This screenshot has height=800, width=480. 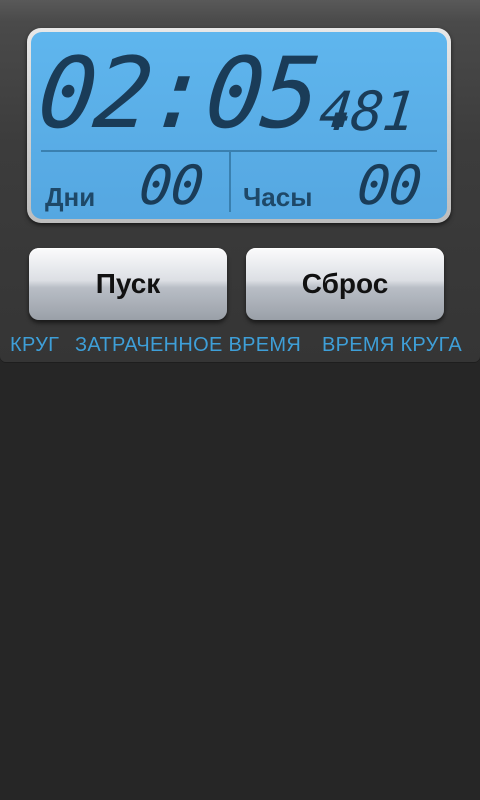 What do you see at coordinates (171, 185) in the screenshot?
I see `days-value: 00` at bounding box center [171, 185].